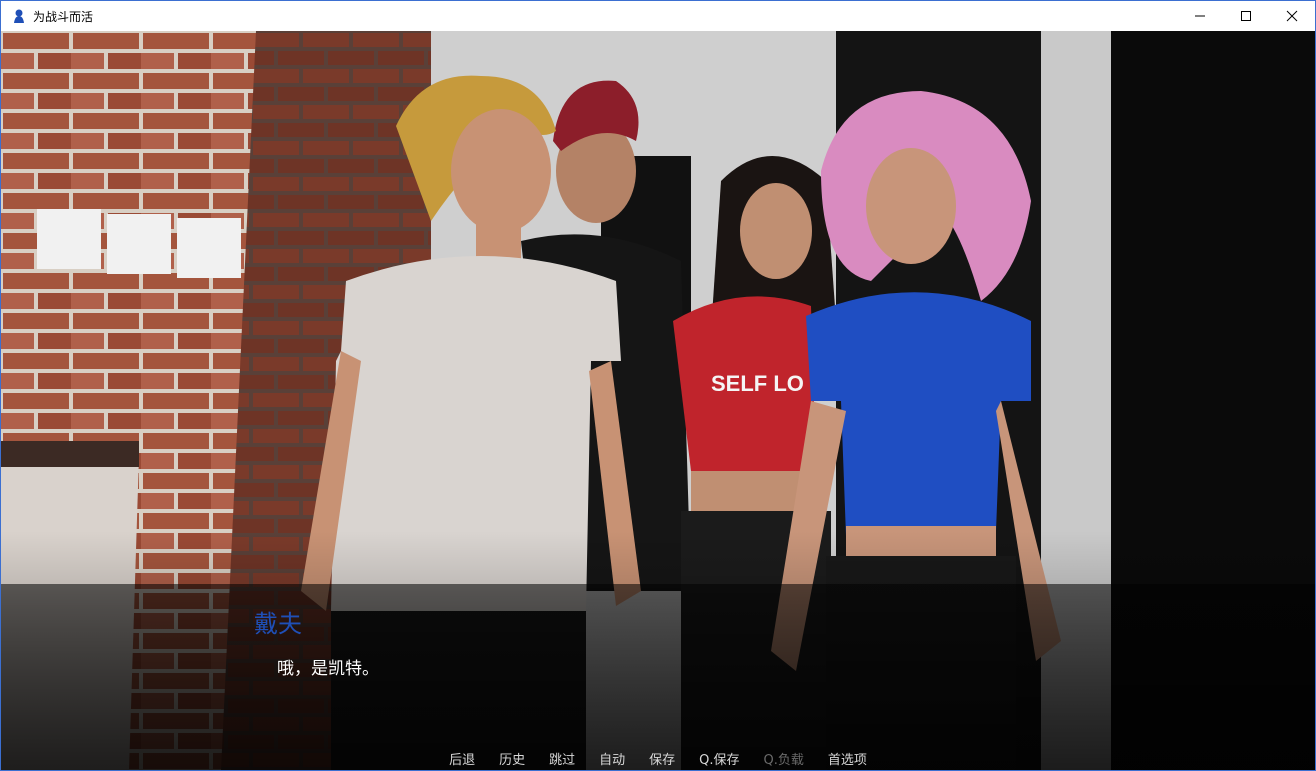 This screenshot has height=771, width=1316. I want to click on close-button, so click(1292, 16).